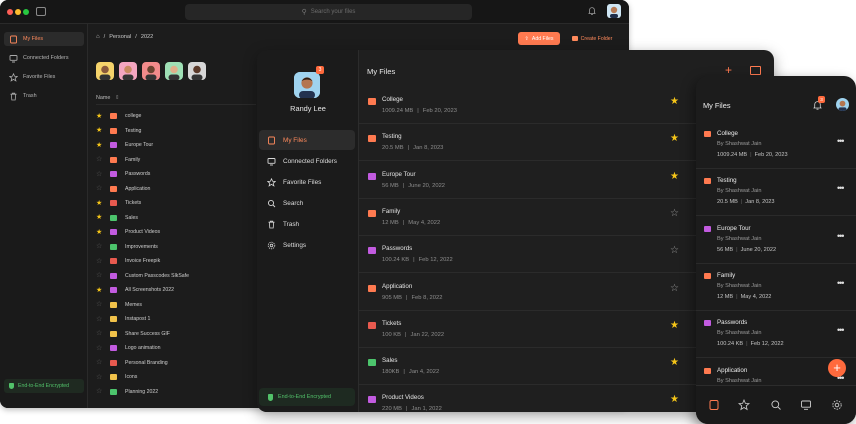  What do you see at coordinates (26, 12) in the screenshot?
I see `maximize-window-dot` at bounding box center [26, 12].